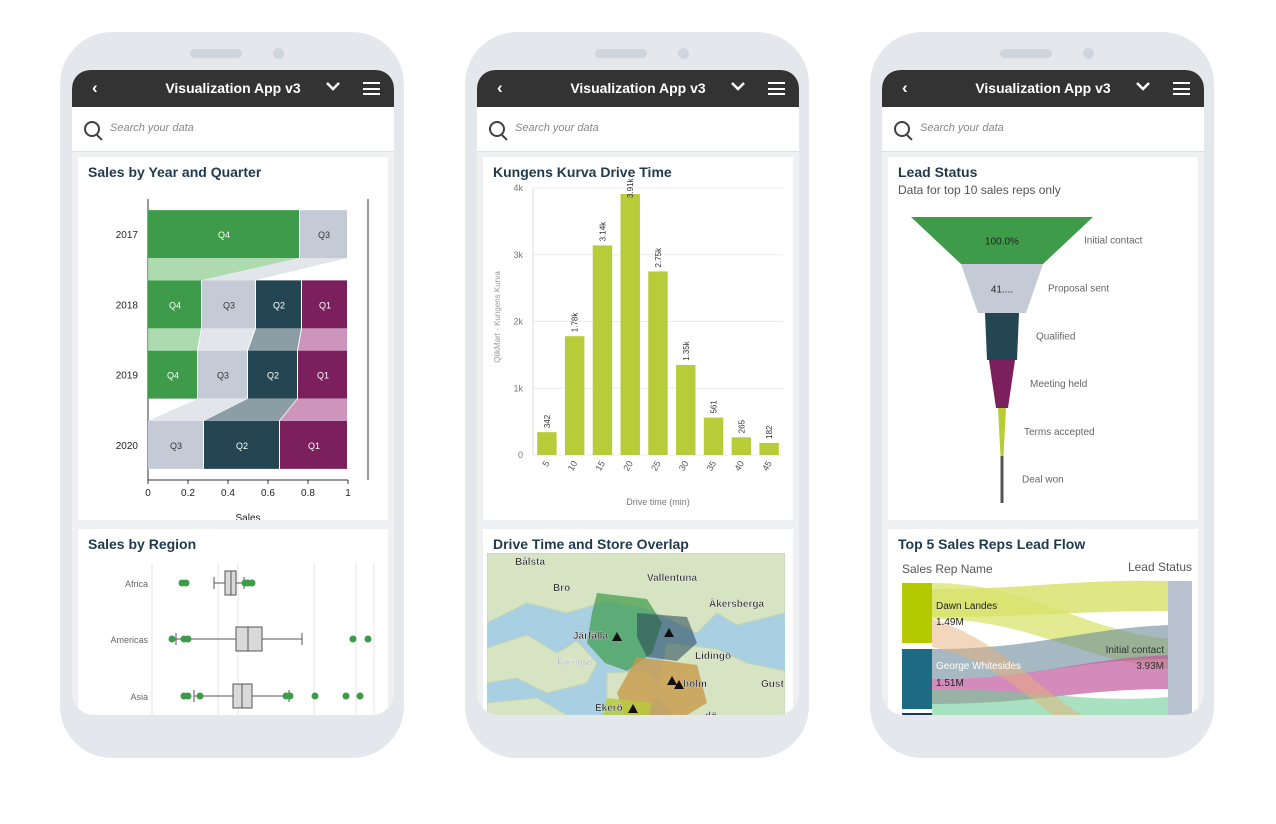 The width and height of the screenshot is (1276, 824). What do you see at coordinates (545, 463) in the screenshot?
I see `x-tick-label: 5` at bounding box center [545, 463].